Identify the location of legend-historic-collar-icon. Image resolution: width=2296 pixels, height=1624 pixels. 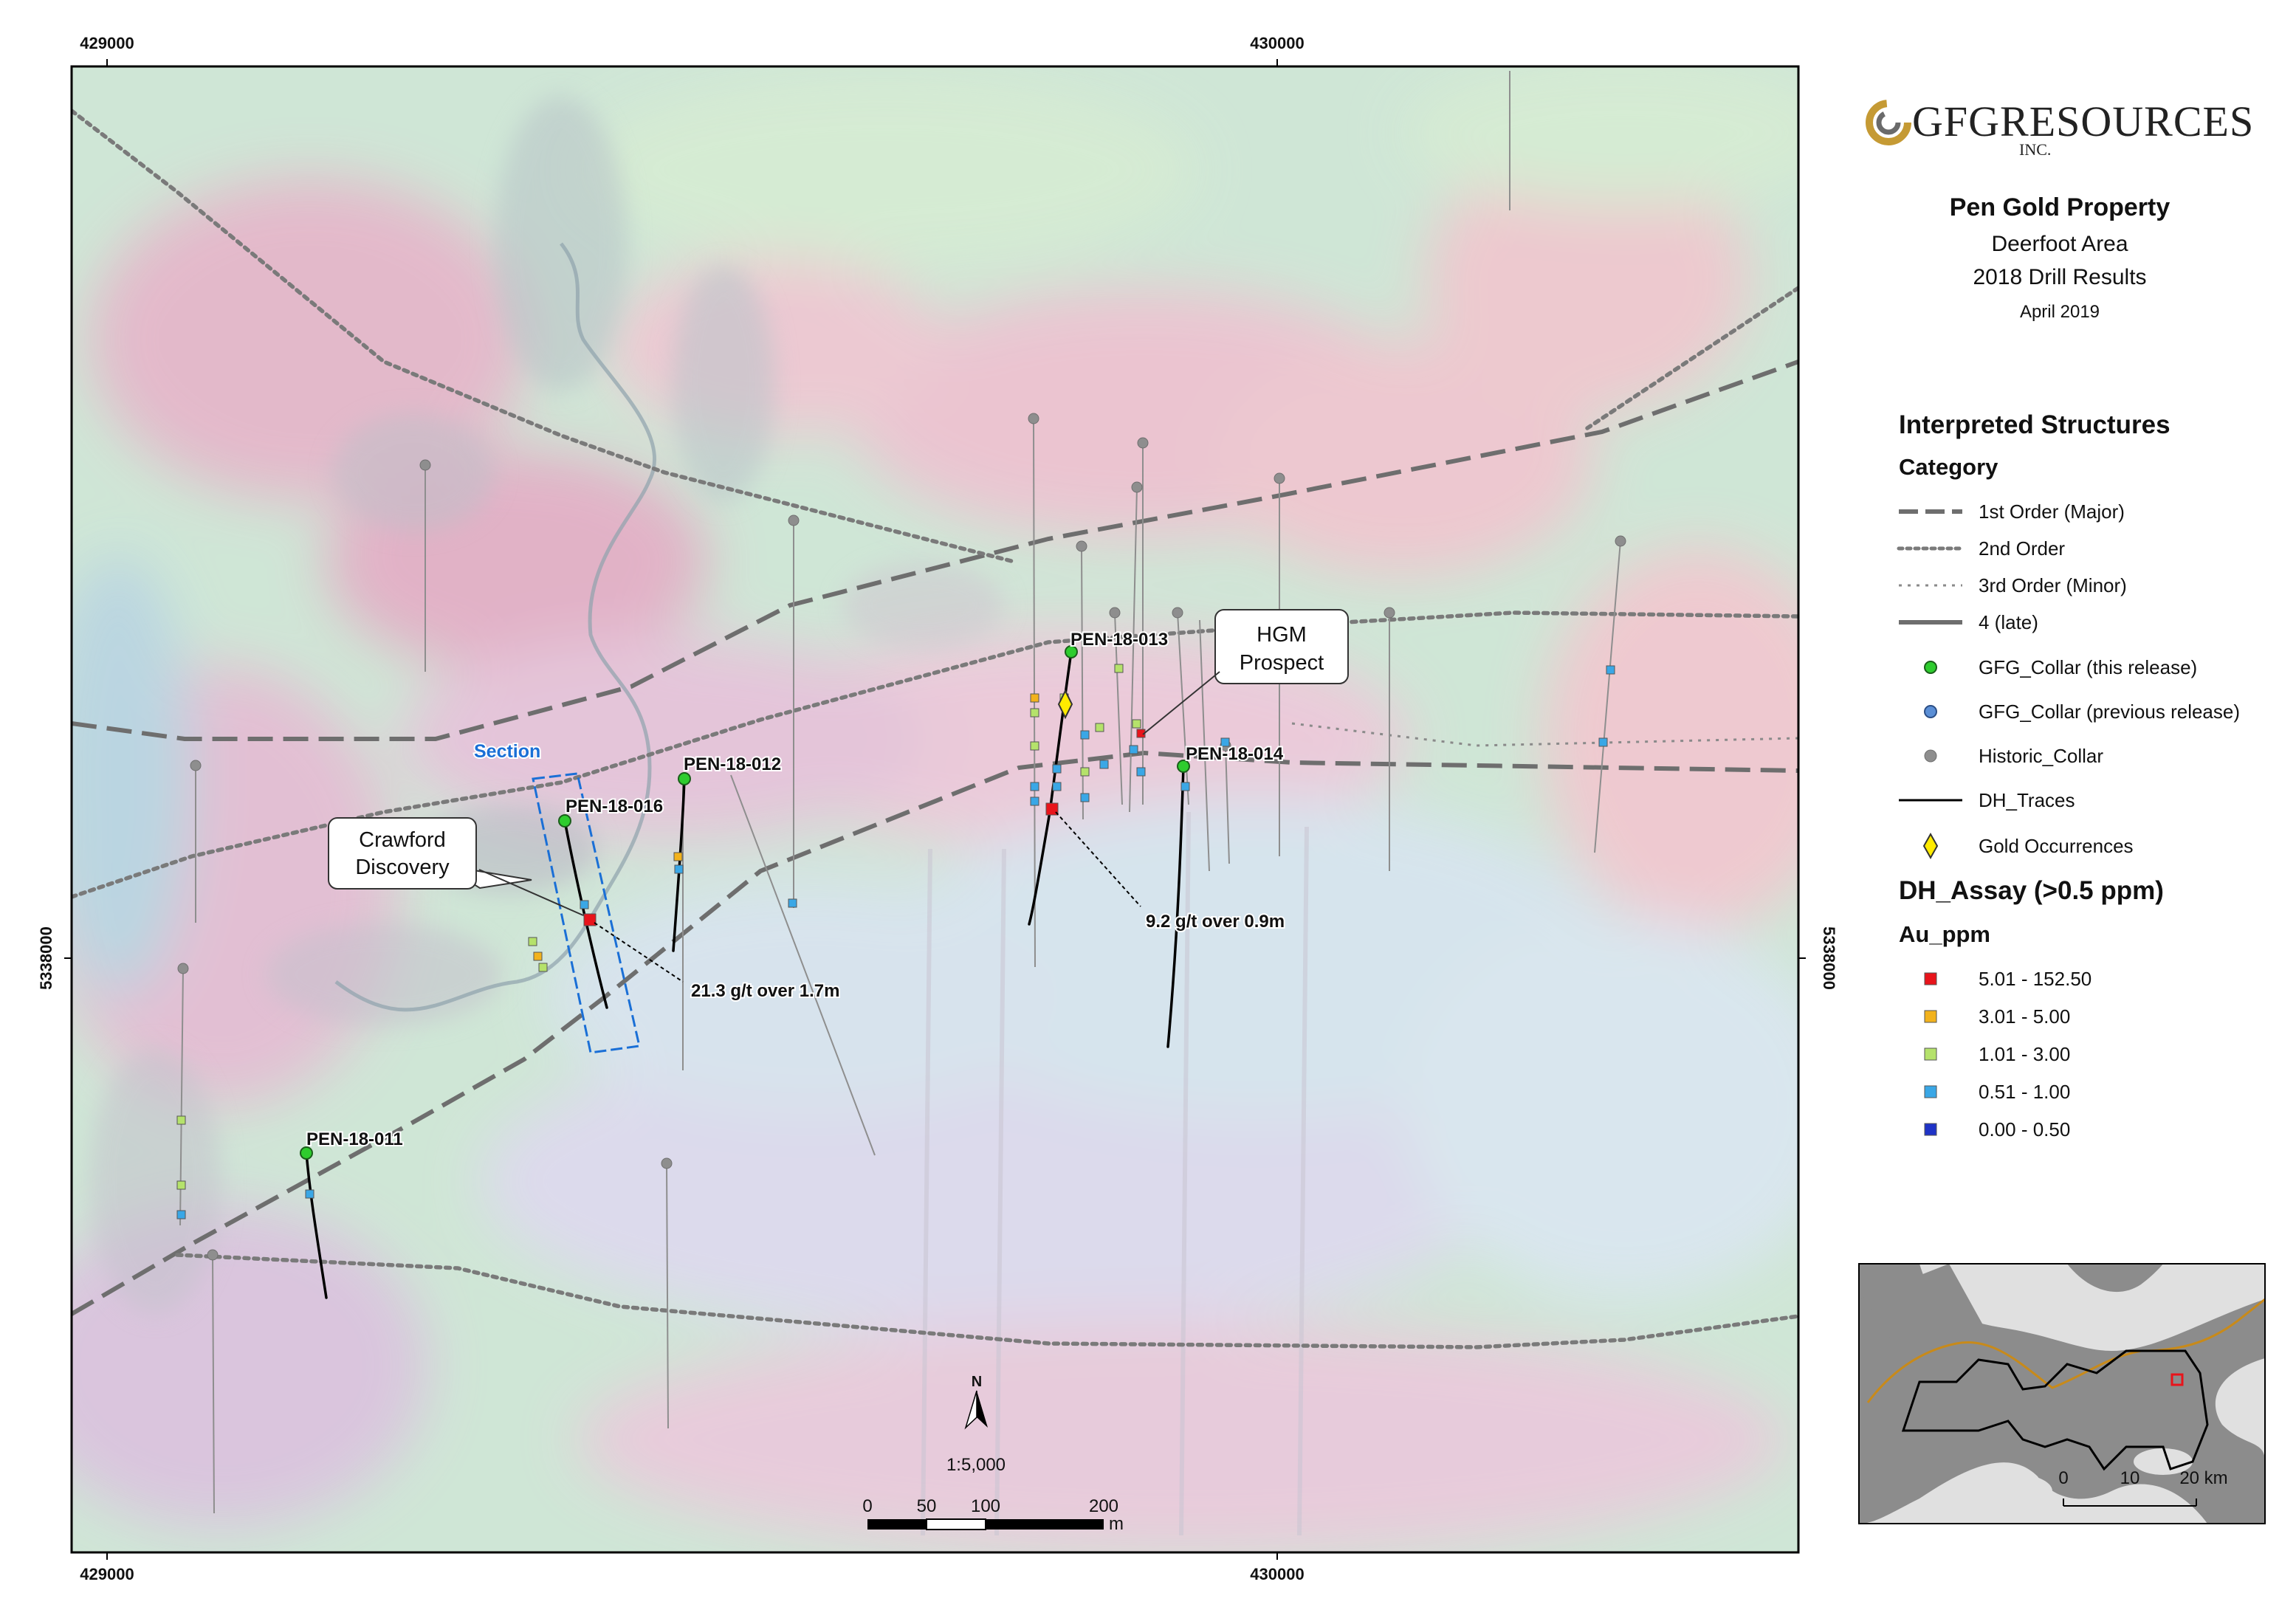
(1931, 756).